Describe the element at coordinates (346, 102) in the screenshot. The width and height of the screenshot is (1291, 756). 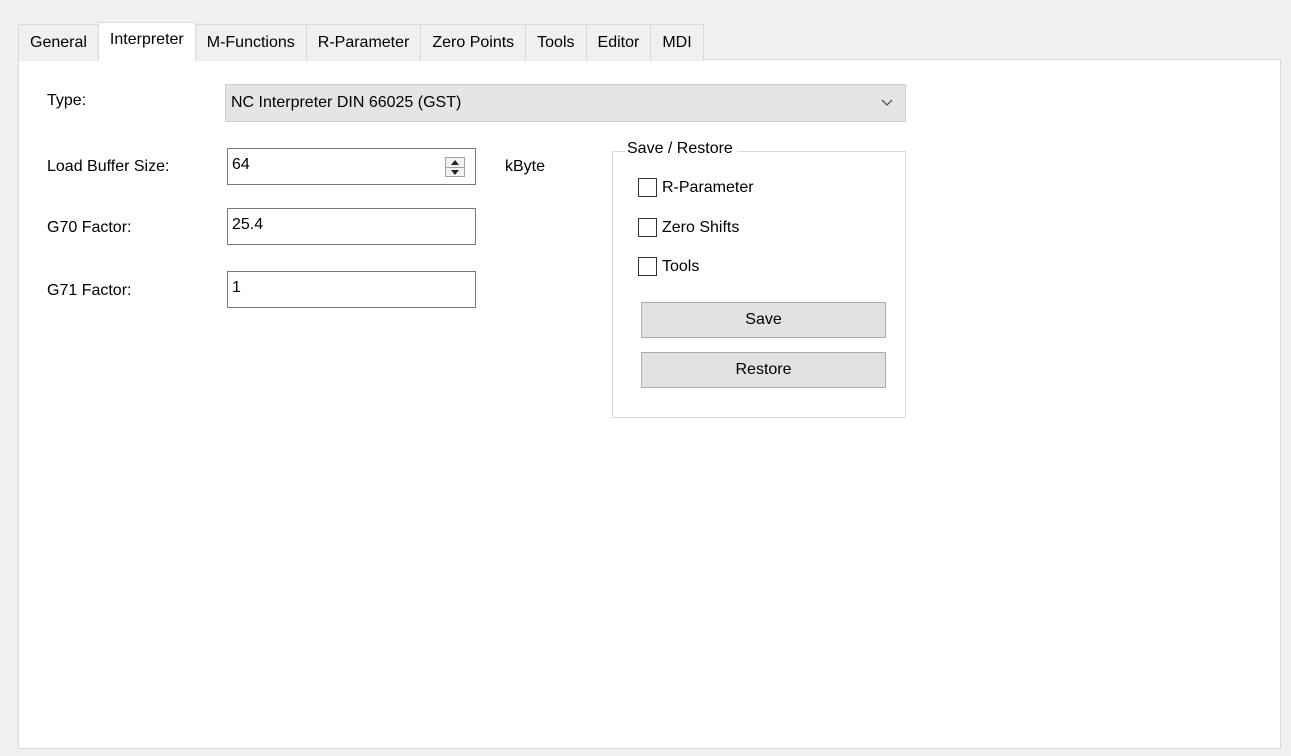
I see `type-combobox-value: NC Interpreter DIN 66025 (GST)` at that location.